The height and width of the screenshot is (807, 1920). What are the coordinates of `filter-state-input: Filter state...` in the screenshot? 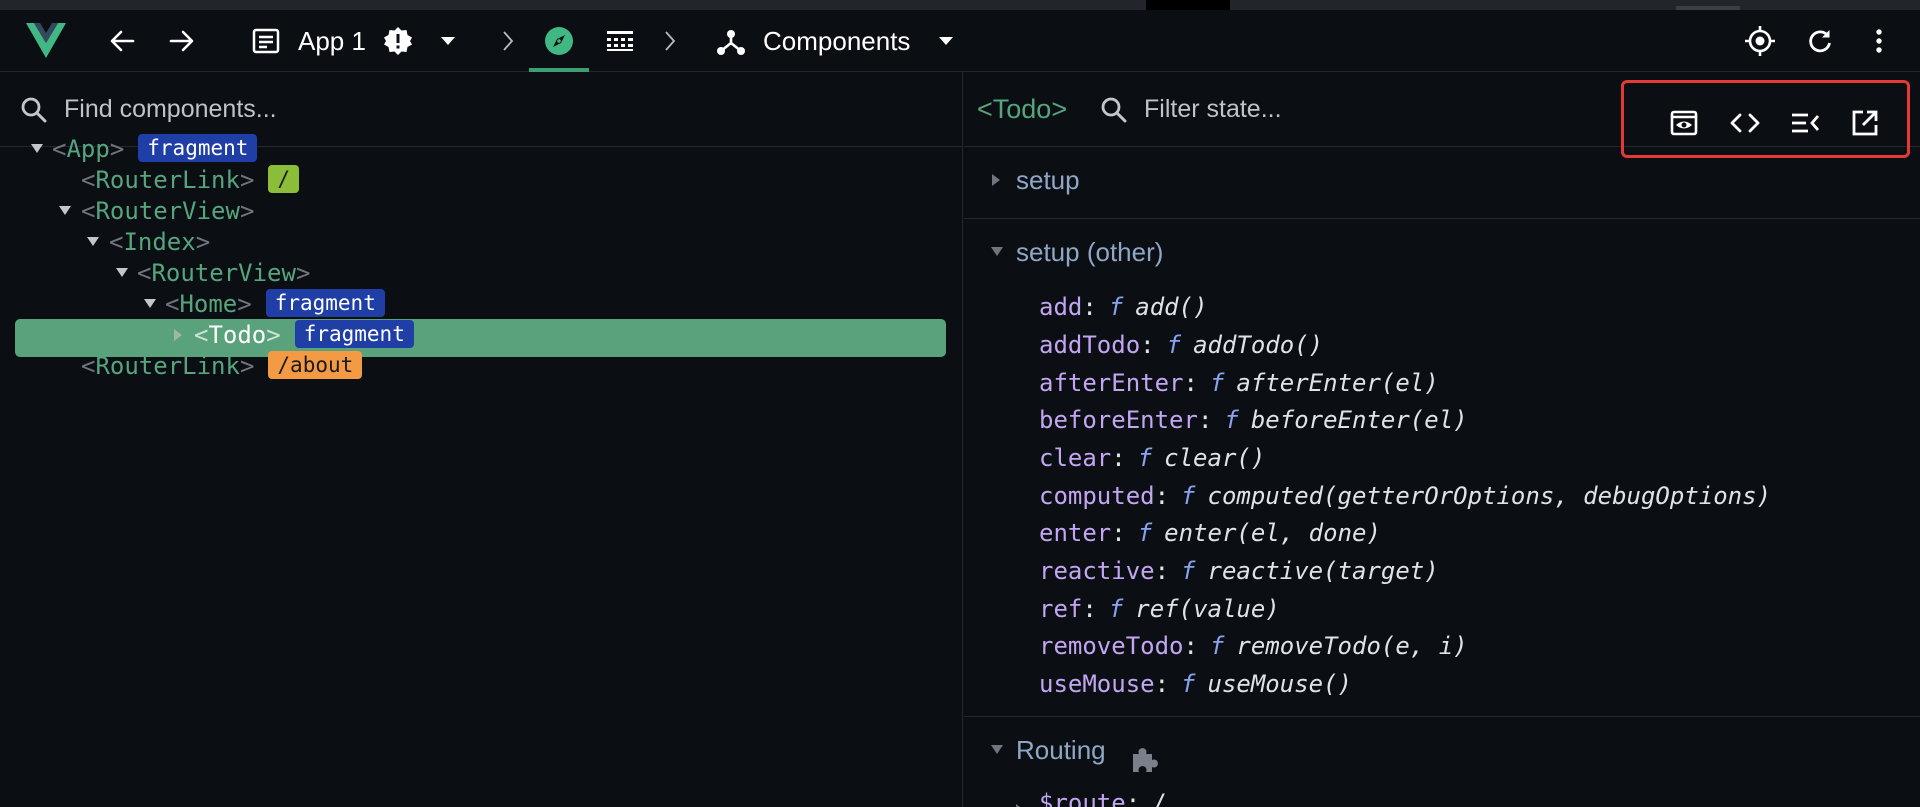 It's located at (1213, 109).